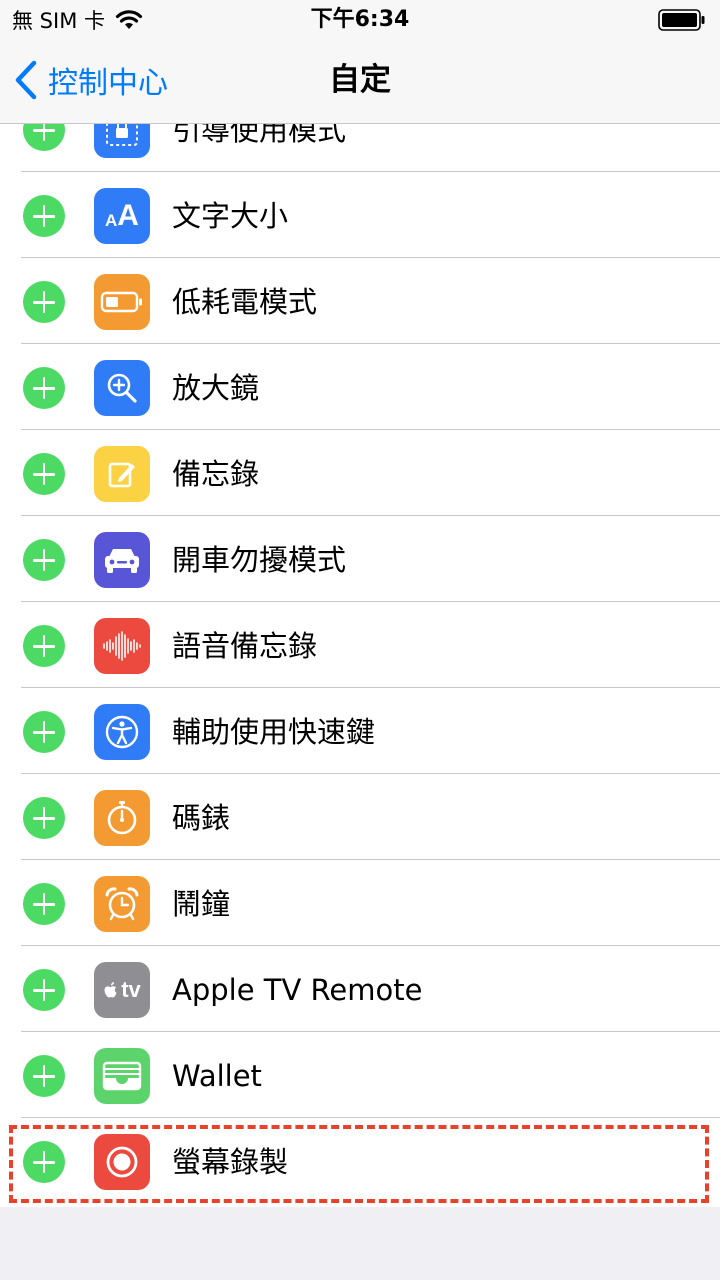 The width and height of the screenshot is (720, 1280). What do you see at coordinates (122, 1162) in the screenshot?
I see `screen-record-icon` at bounding box center [122, 1162].